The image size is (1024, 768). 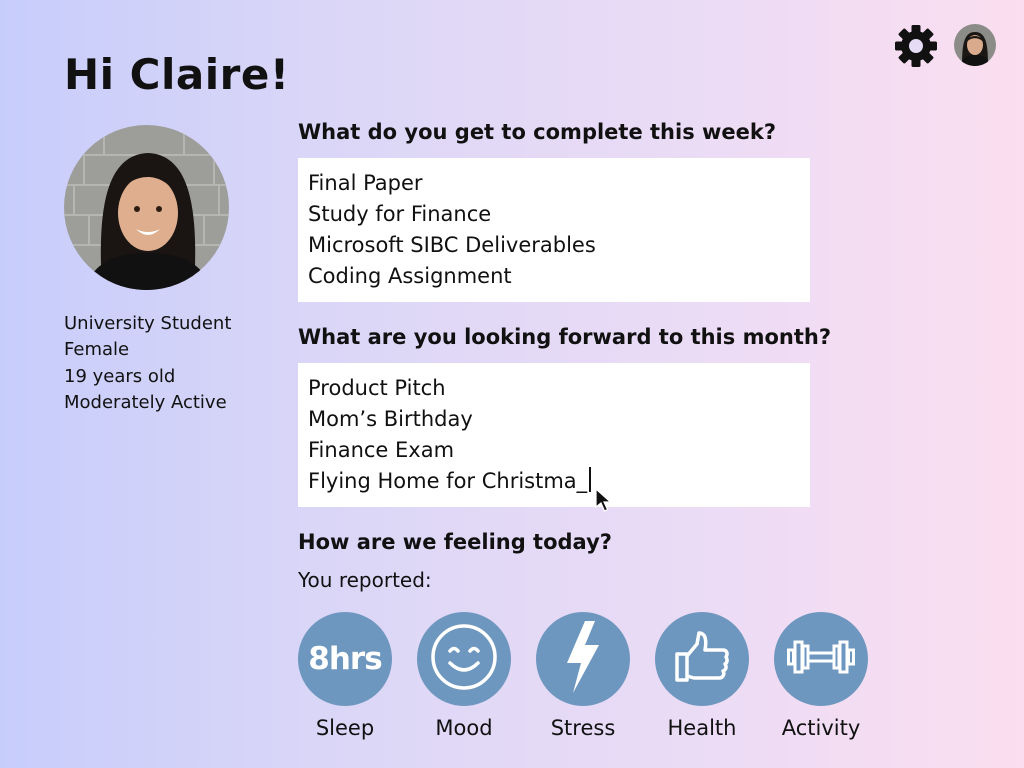 I want to click on stress-label: Stress, so click(x=583, y=728).